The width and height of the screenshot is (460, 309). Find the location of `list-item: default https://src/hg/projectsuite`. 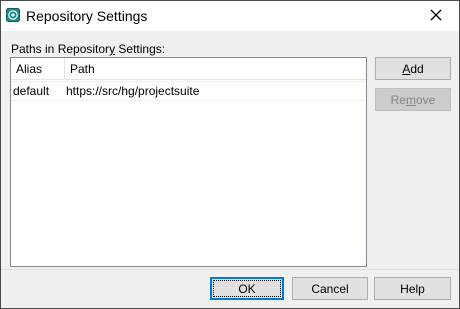

list-item: default https://src/hg/projectsuite is located at coordinates (188, 91).